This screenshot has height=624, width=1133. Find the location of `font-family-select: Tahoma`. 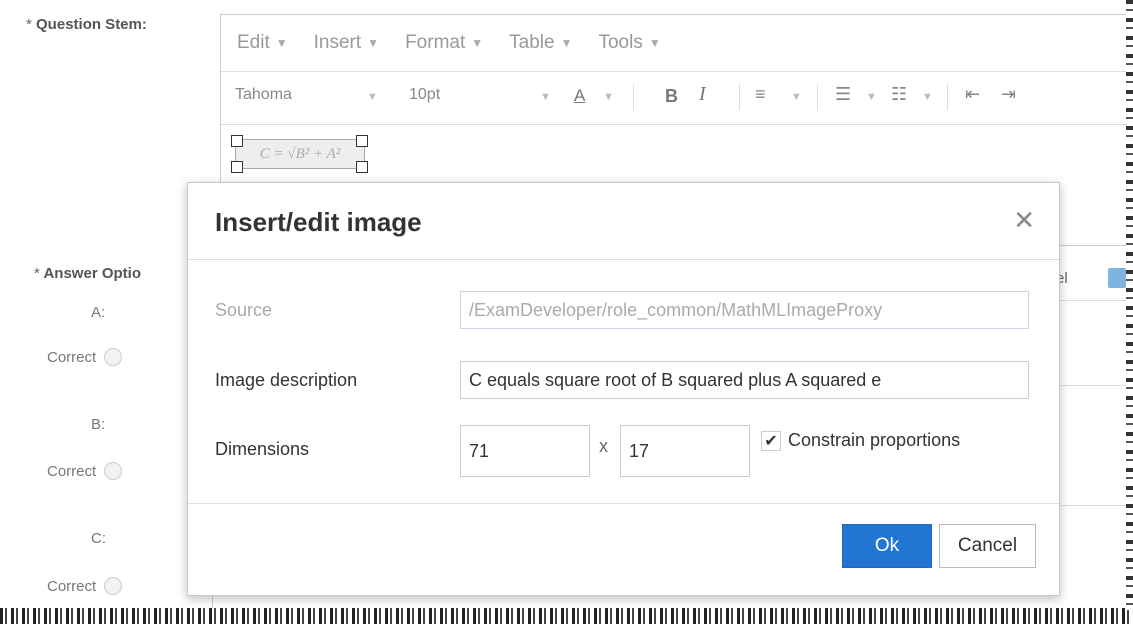

font-family-select: Tahoma is located at coordinates (263, 95).